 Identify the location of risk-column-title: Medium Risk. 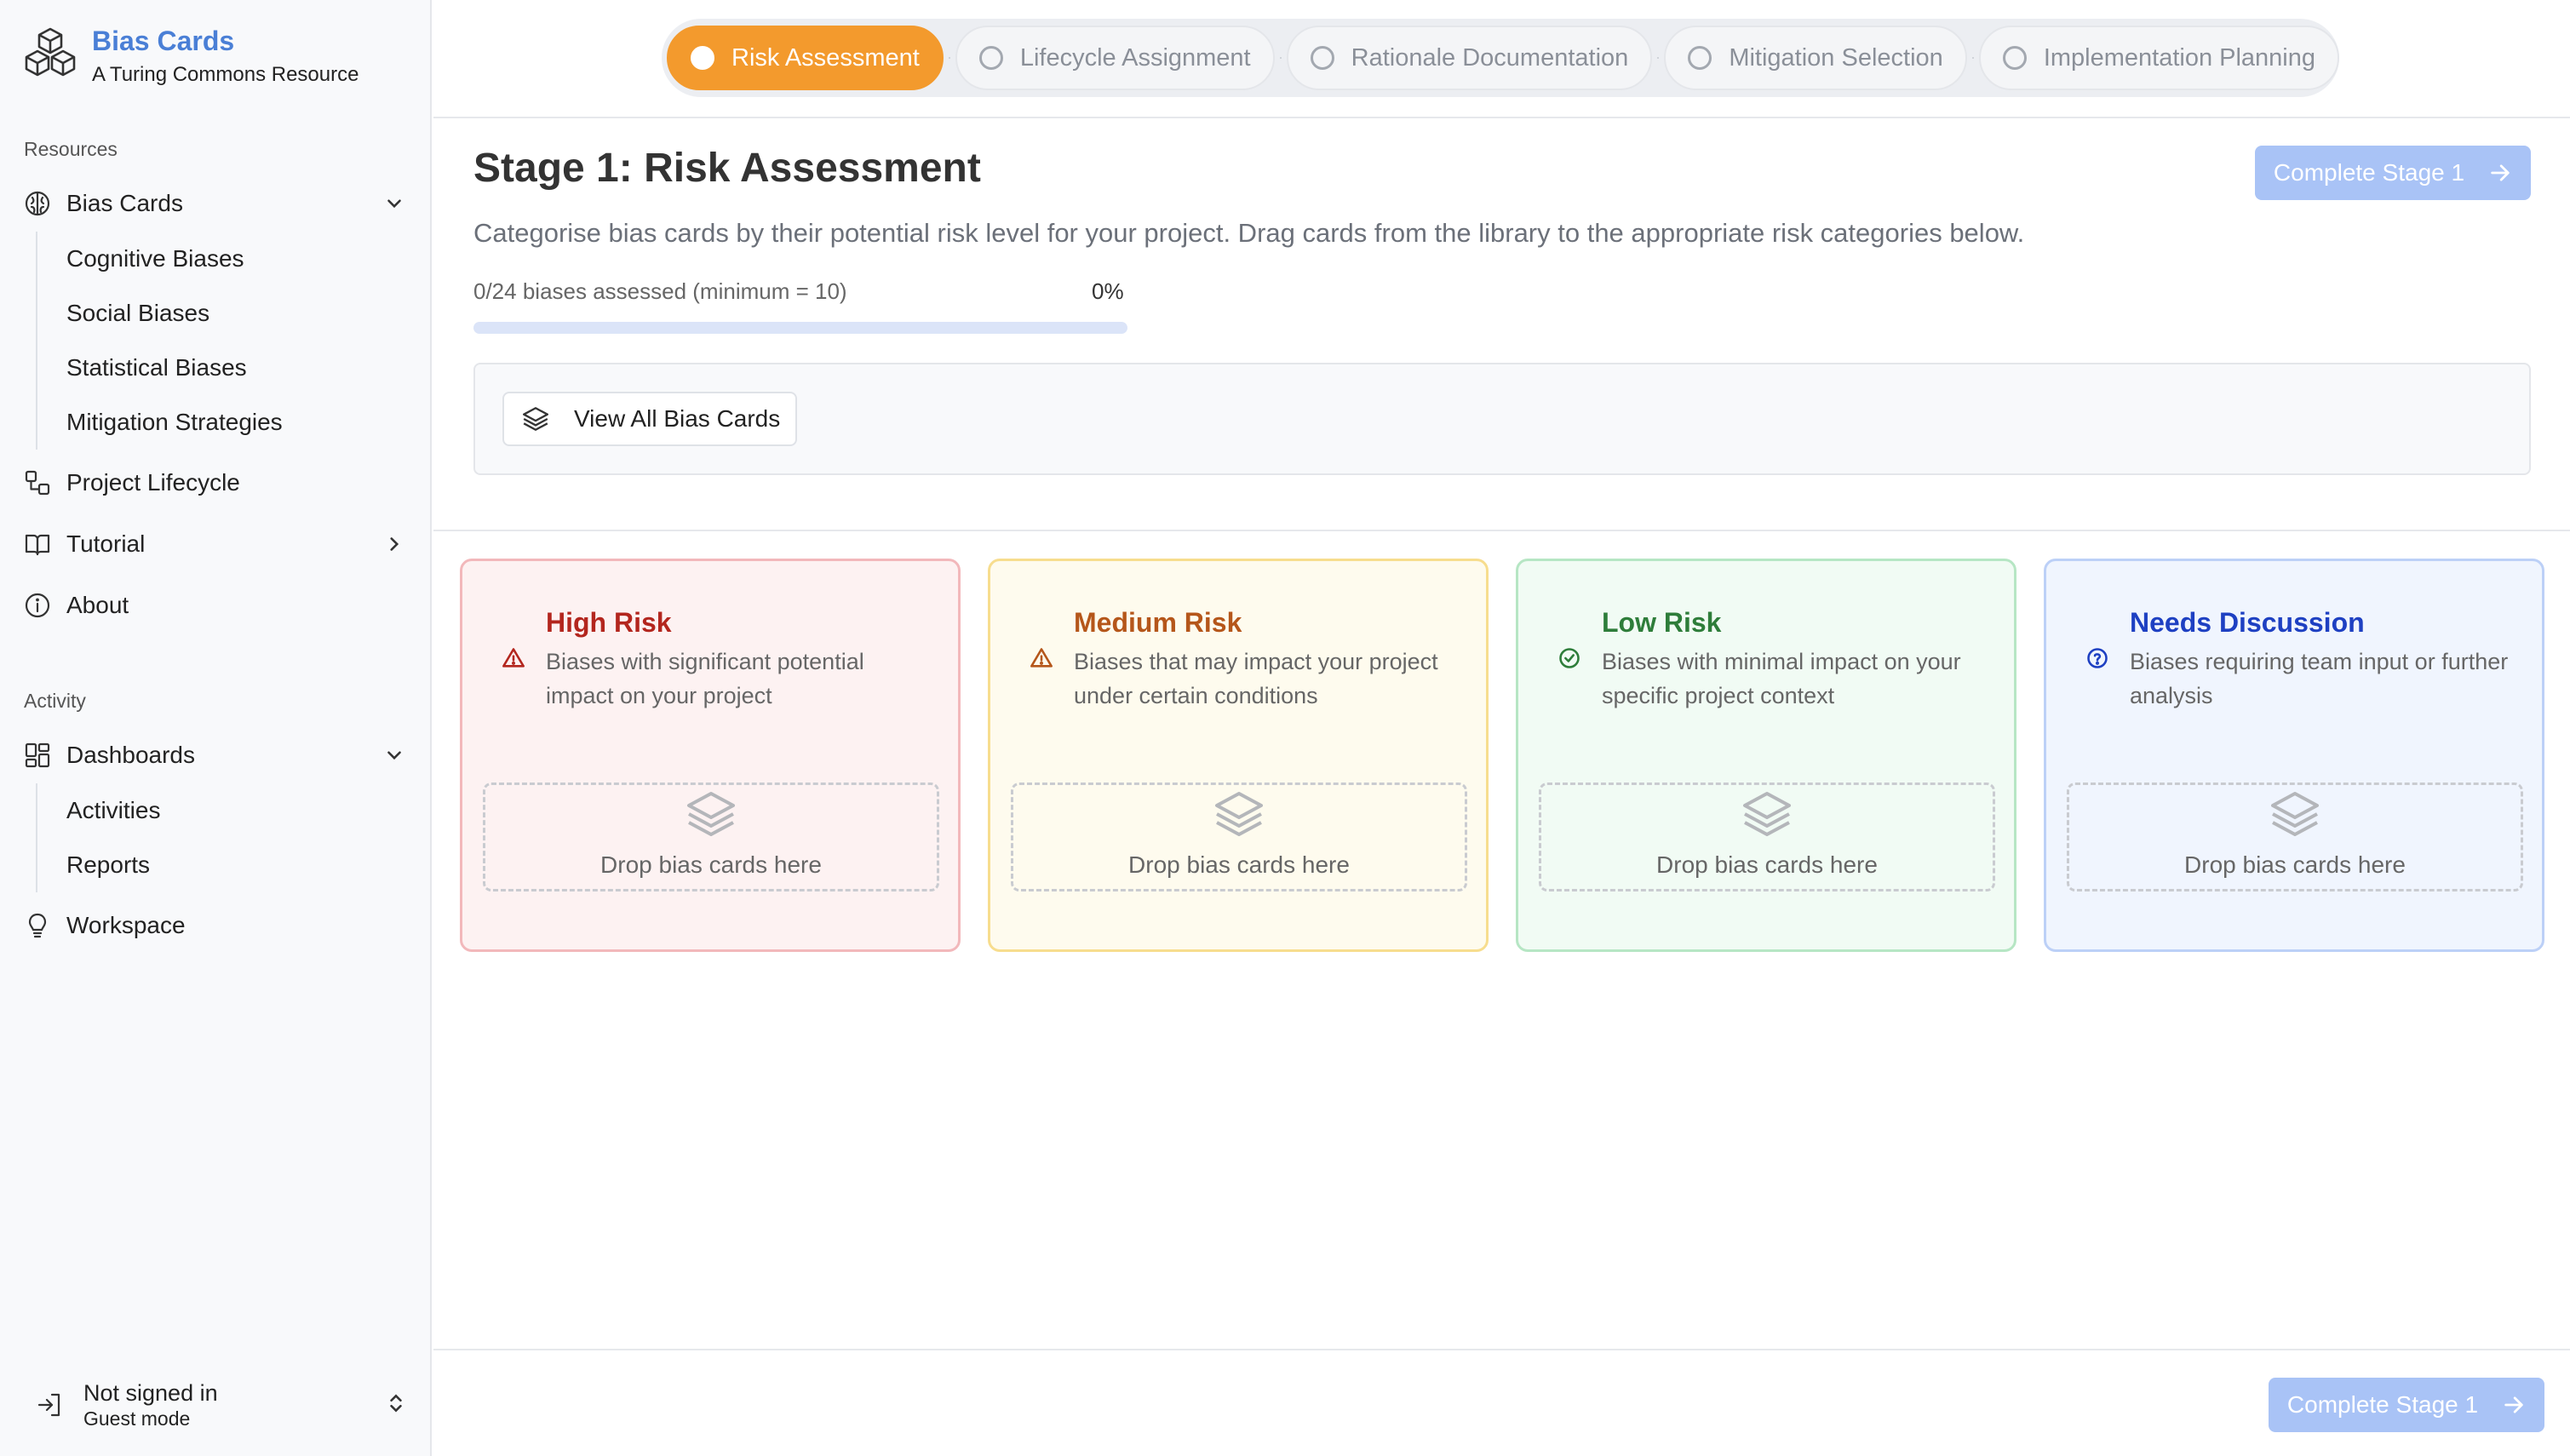
(1158, 622).